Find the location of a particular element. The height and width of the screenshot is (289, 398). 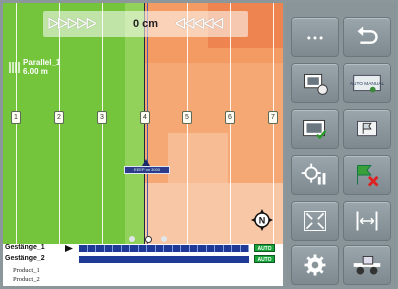

svg-text: AUTO MANUAL is located at coordinates (367, 84).